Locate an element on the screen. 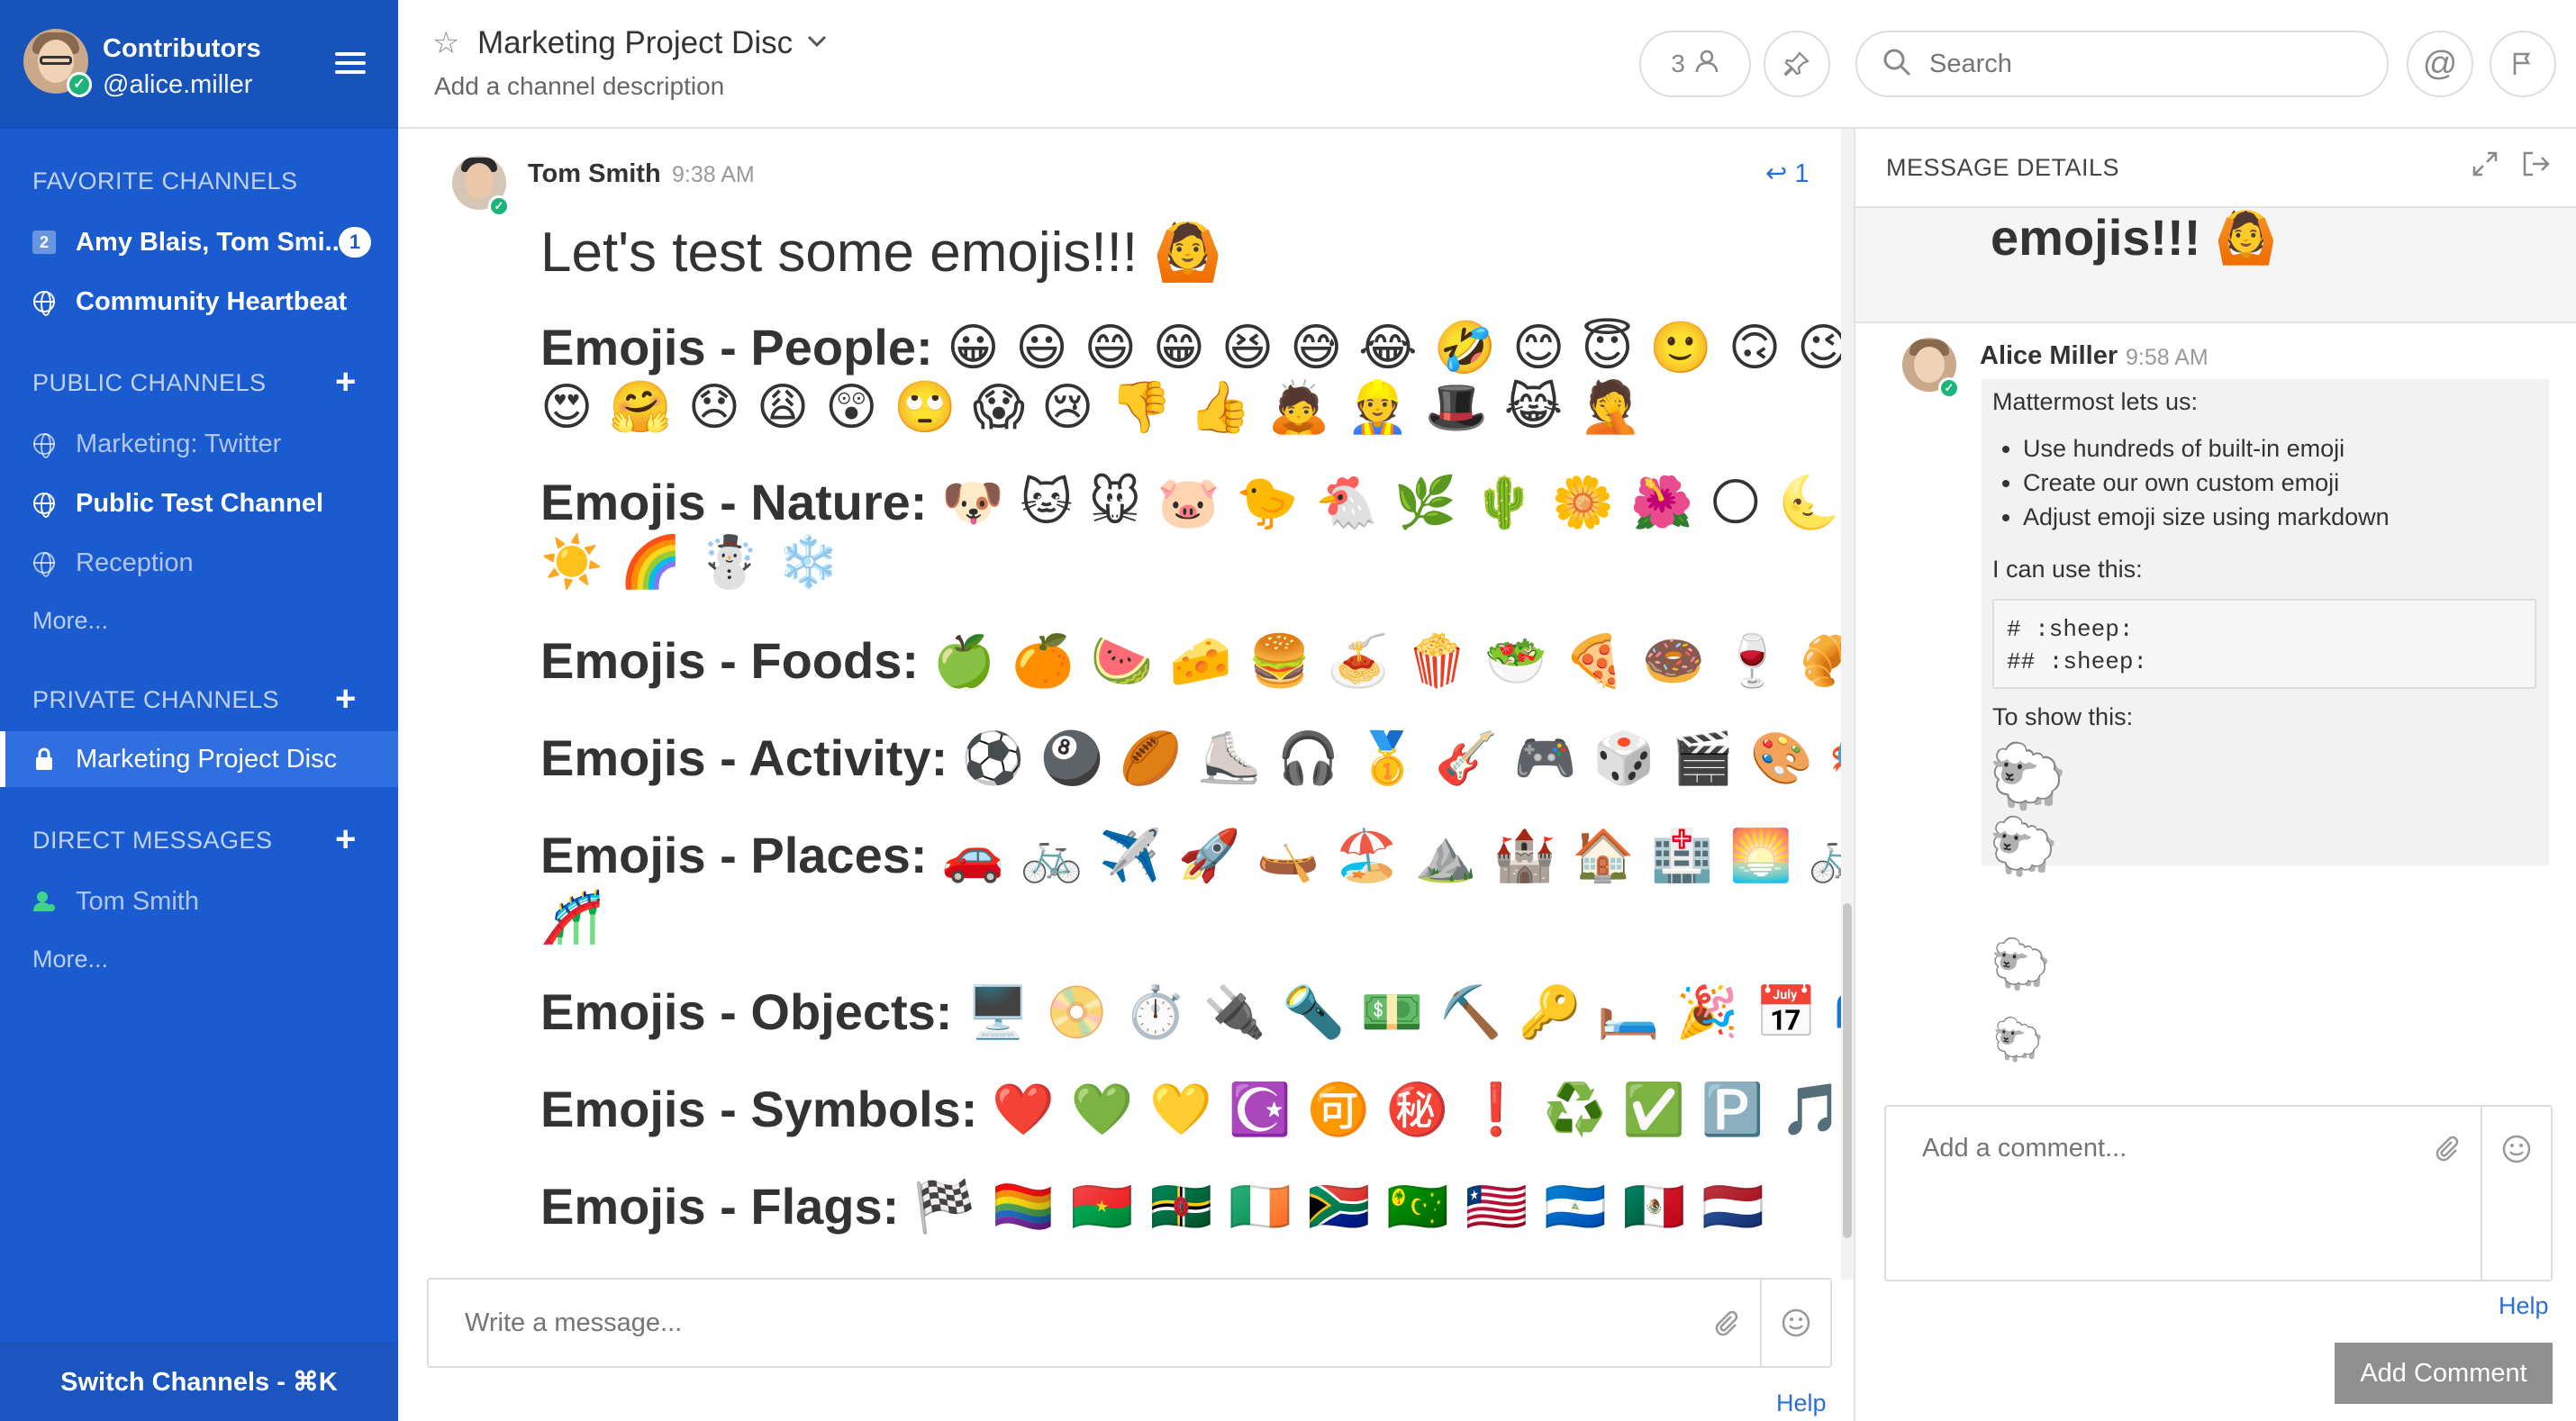  reply-use-label: I can use this: is located at coordinates (2067, 569).